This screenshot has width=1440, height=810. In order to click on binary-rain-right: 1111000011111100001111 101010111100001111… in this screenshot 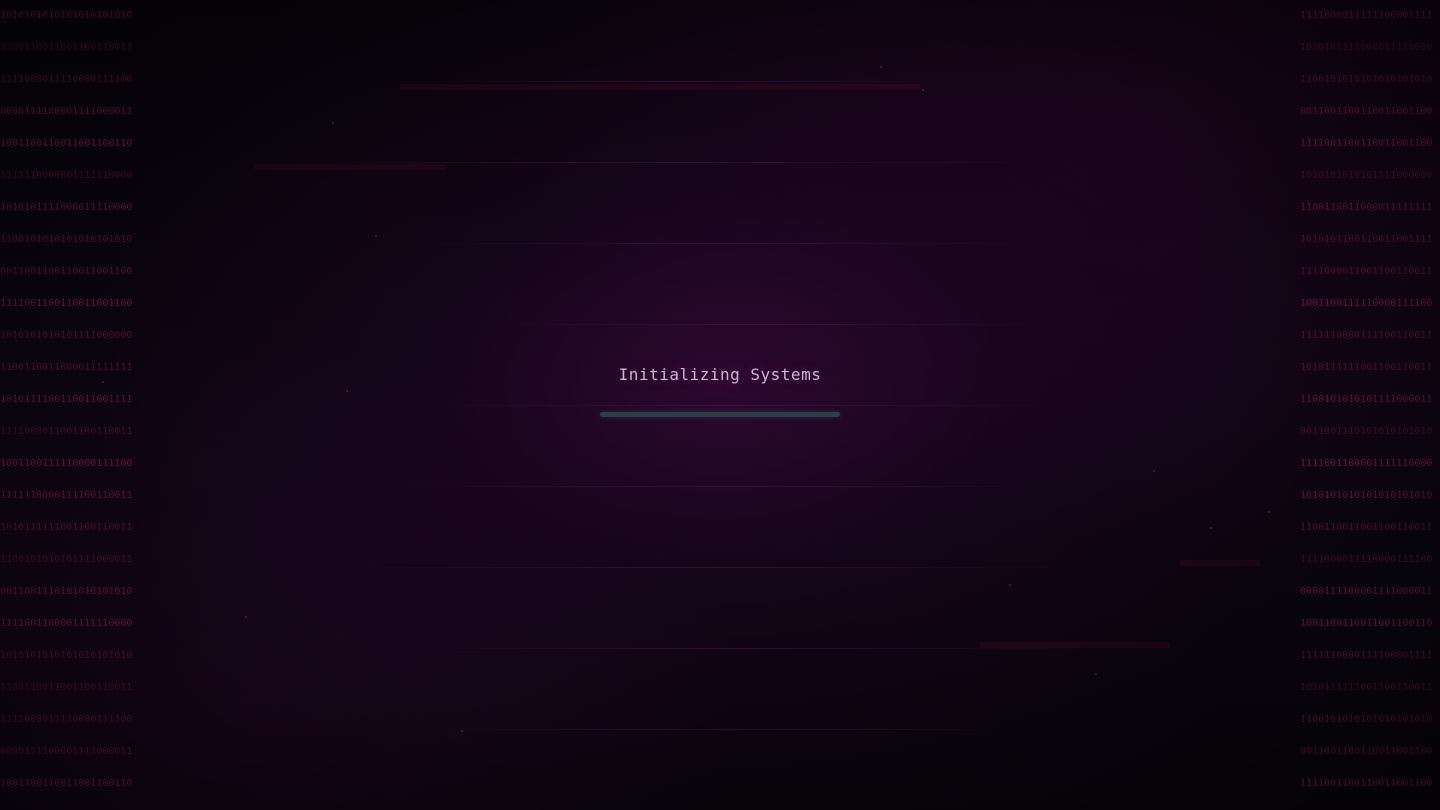, I will do `click(1370, 400)`.